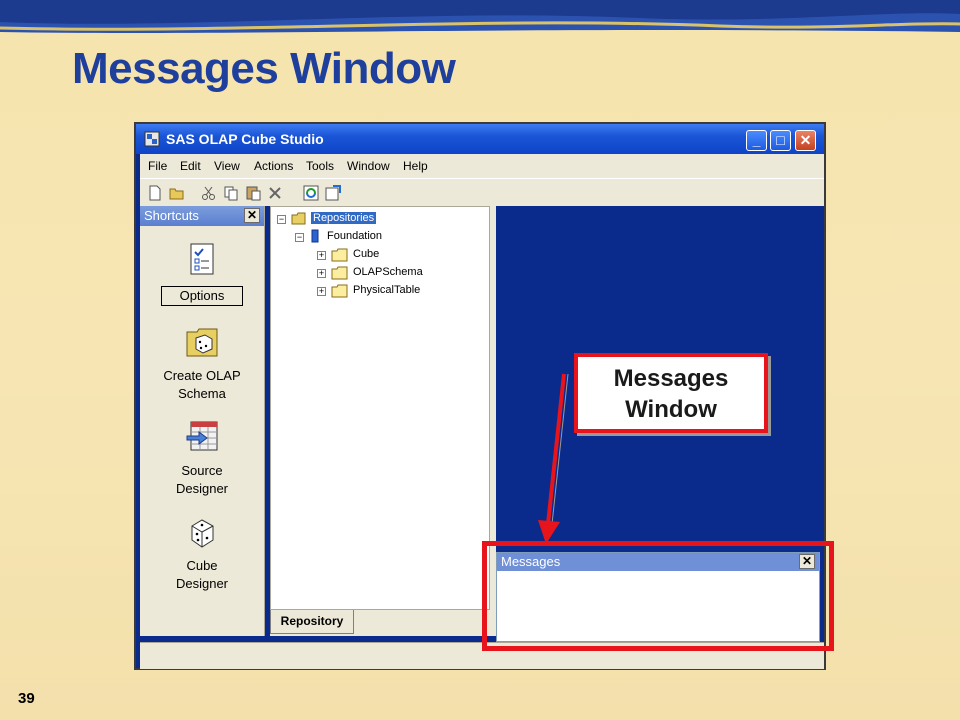  I want to click on cube-designer-line1: Cube, so click(202, 565).